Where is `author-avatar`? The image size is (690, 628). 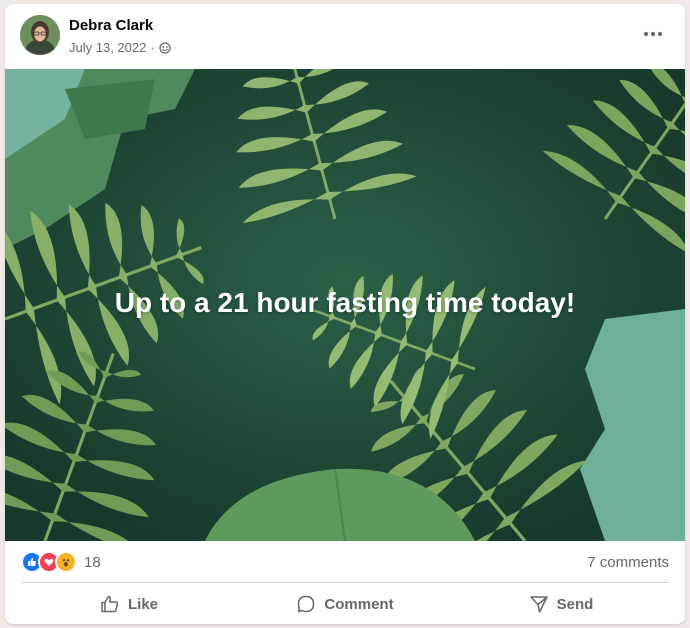 author-avatar is located at coordinates (40, 35).